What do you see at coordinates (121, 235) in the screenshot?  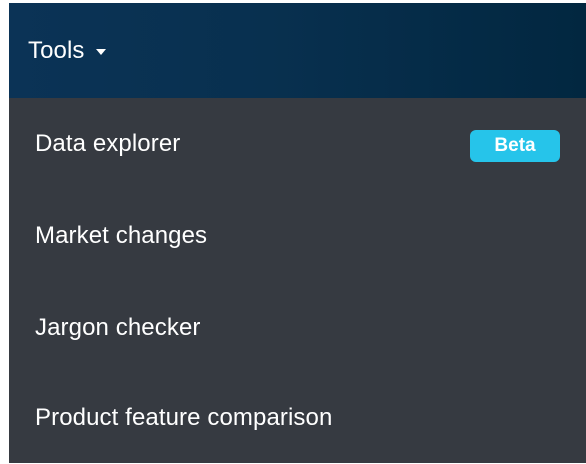 I see `menu-item-label: Market changes` at bounding box center [121, 235].